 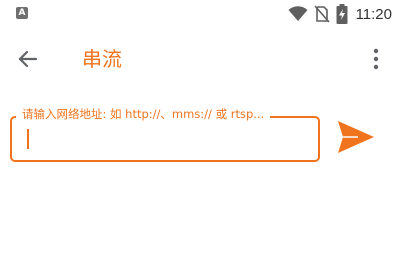 I want to click on send-icon, so click(x=356, y=137).